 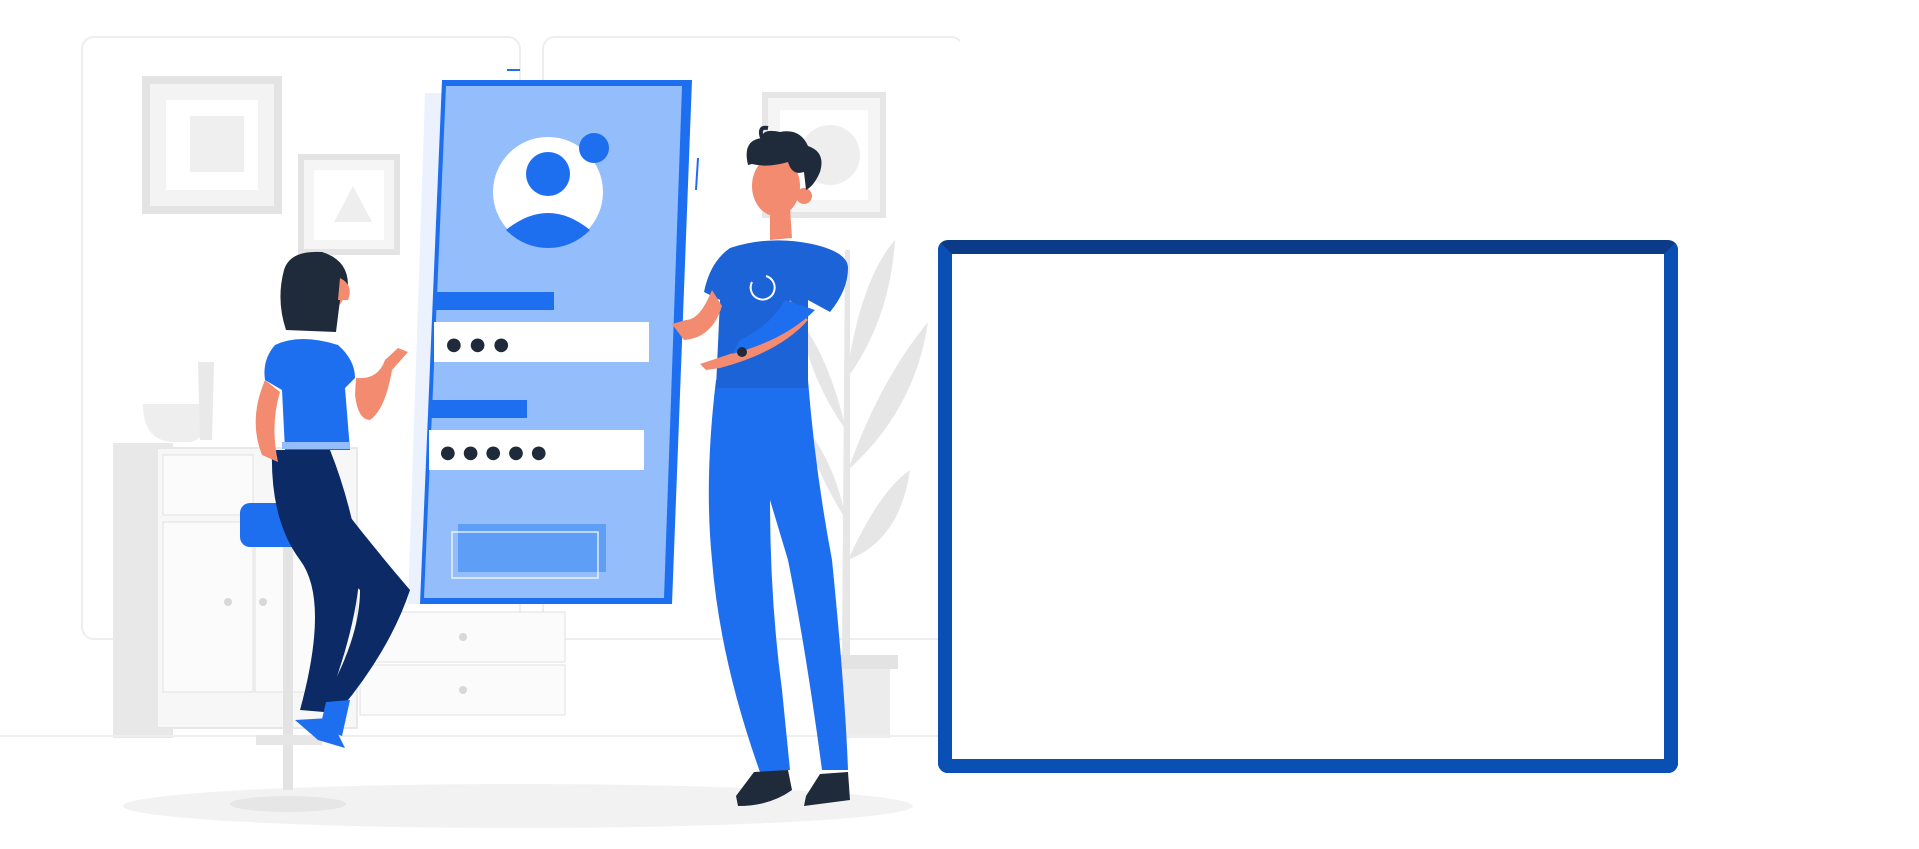 I want to click on phone-screen: ●●● ●●●●●, so click(x=553, y=336).